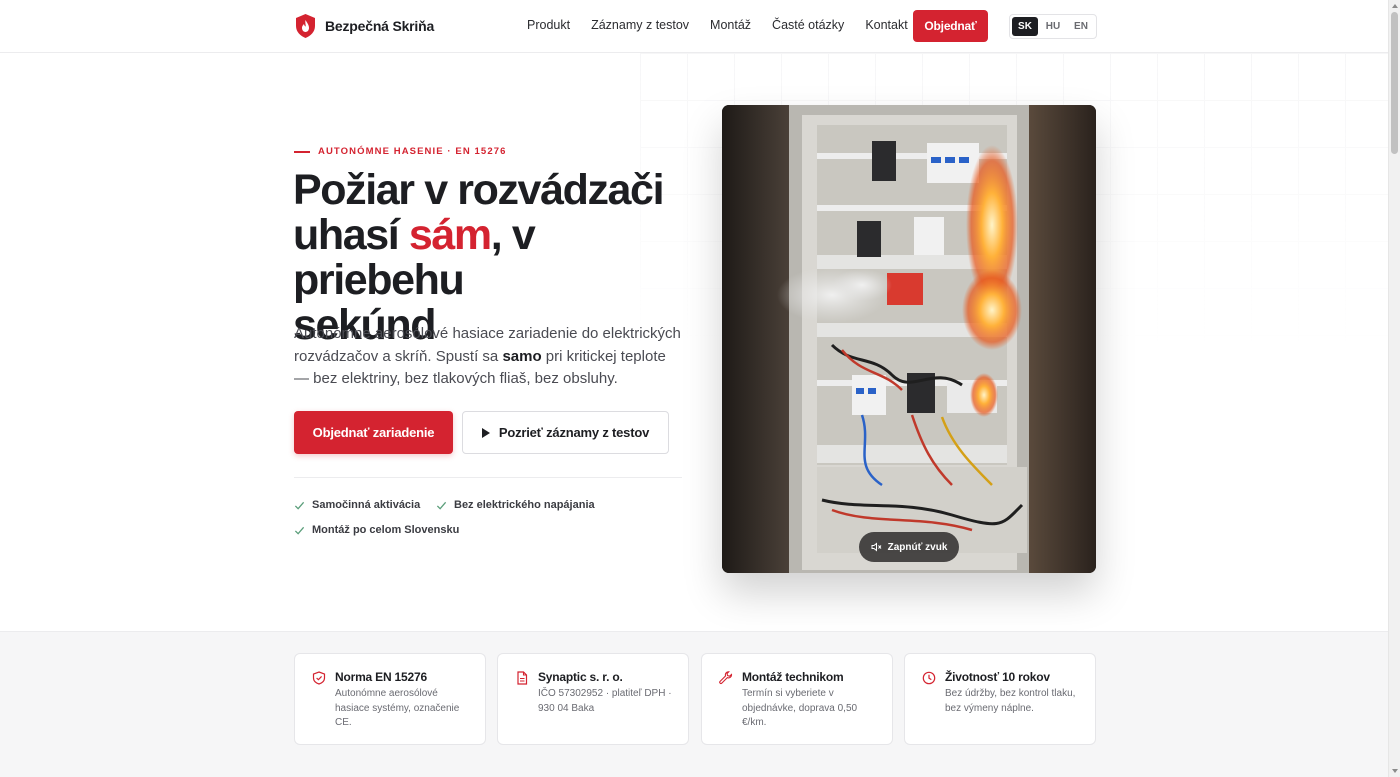 The image size is (1400, 777). What do you see at coordinates (524, 505) in the screenshot?
I see `feature-label: Bez elektrického napájania` at bounding box center [524, 505].